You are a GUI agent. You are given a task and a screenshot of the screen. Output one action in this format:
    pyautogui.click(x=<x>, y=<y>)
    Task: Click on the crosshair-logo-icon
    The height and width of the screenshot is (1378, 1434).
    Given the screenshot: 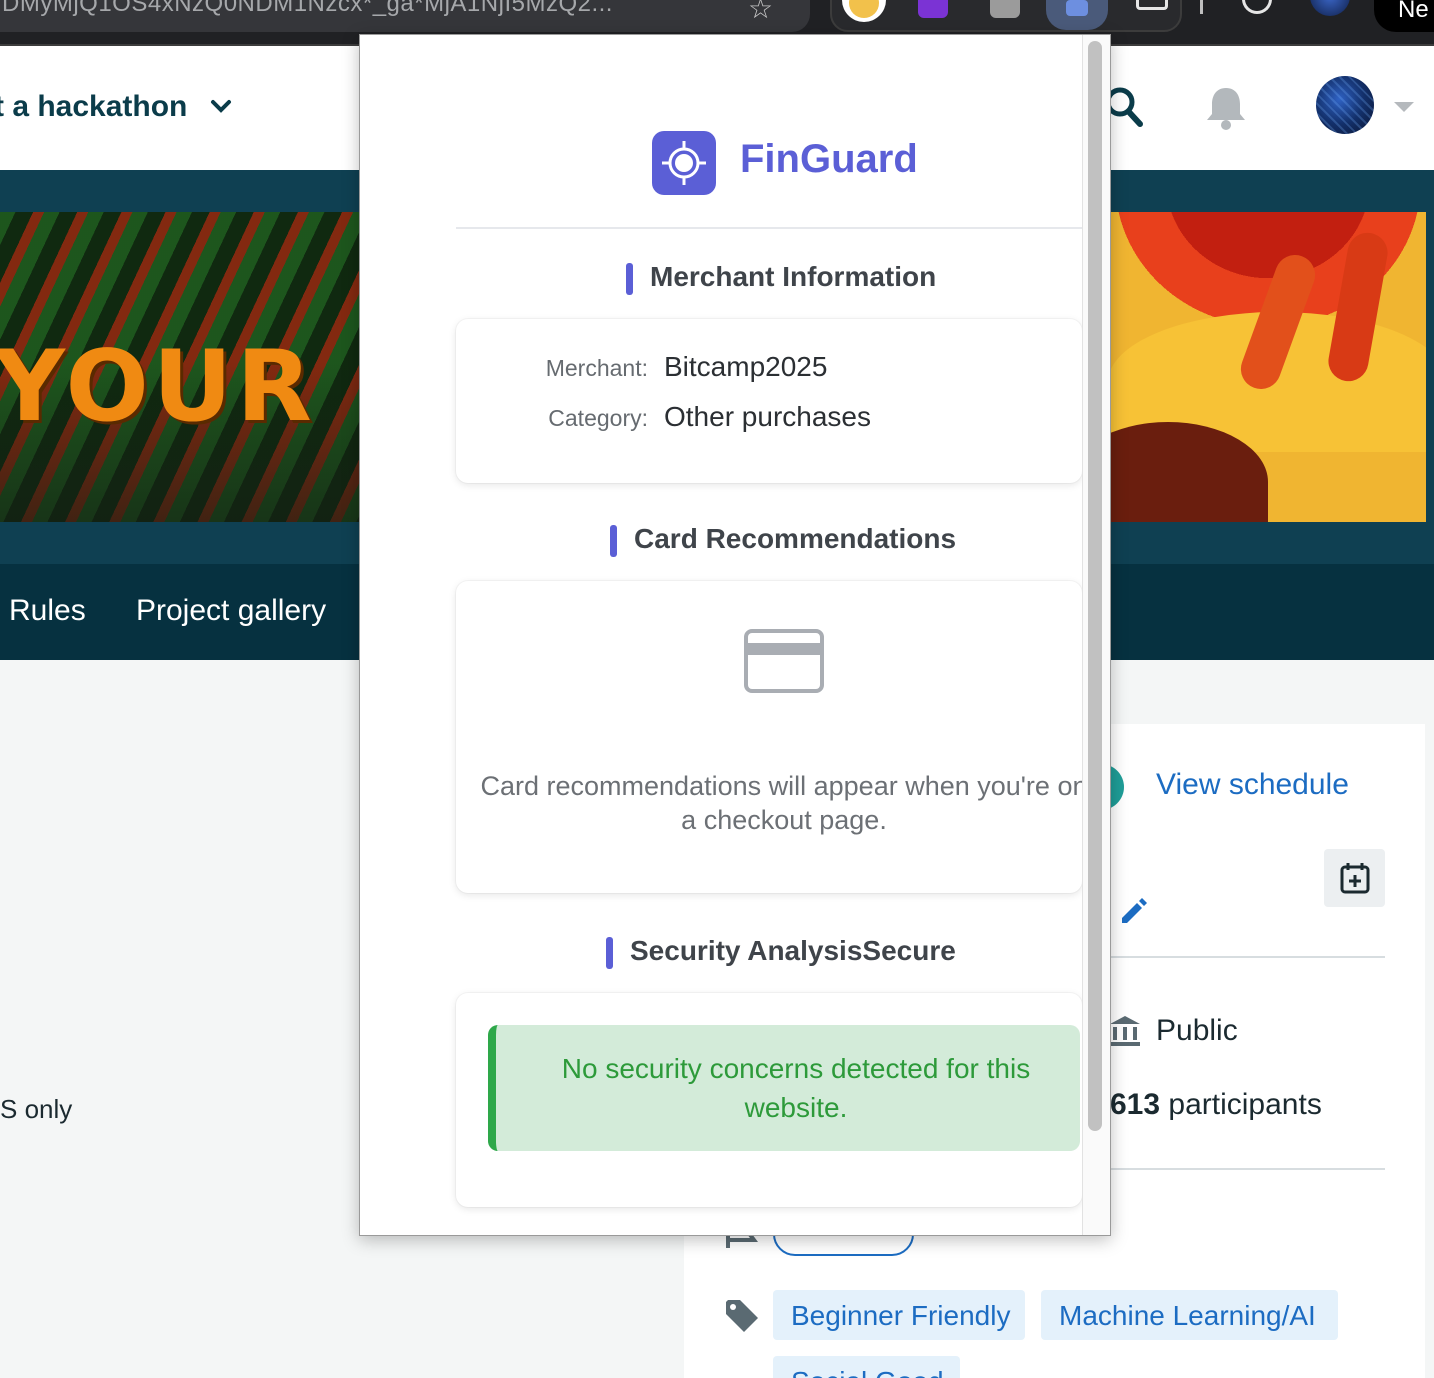 What is the action you would take?
    pyautogui.click(x=684, y=163)
    